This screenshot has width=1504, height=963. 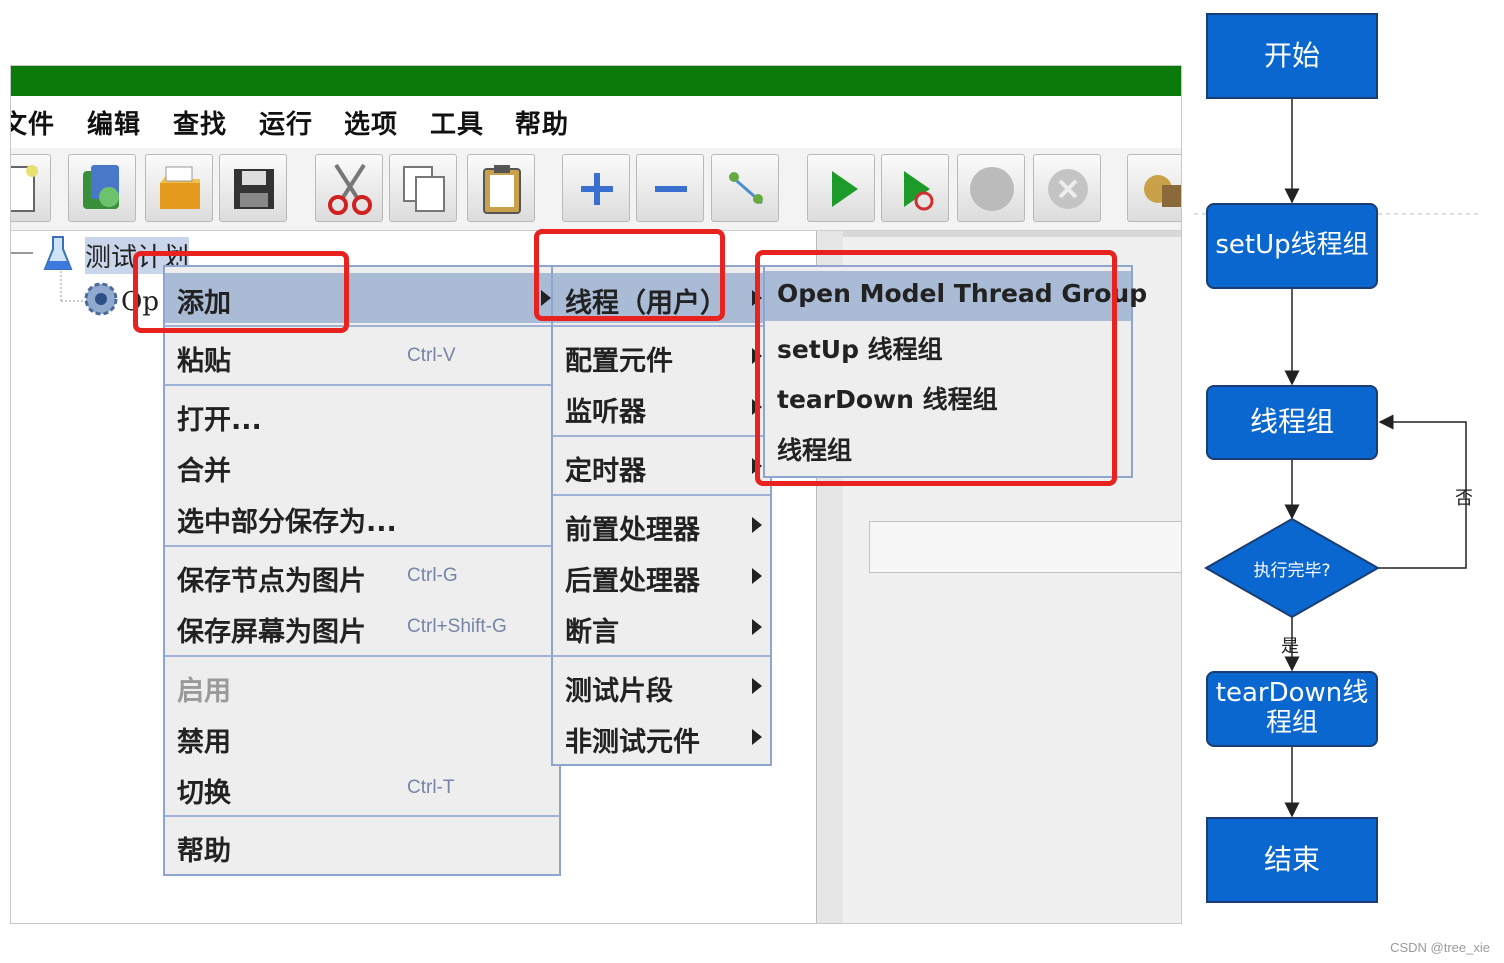 I want to click on shutdown-icon, so click(x=1068, y=189).